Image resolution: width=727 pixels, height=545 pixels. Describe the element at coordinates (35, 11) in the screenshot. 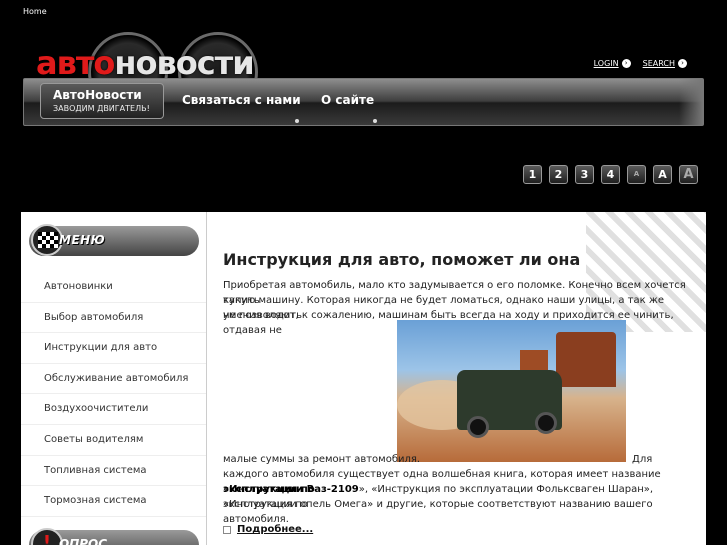

I see `breadcrumb-home: Home` at that location.